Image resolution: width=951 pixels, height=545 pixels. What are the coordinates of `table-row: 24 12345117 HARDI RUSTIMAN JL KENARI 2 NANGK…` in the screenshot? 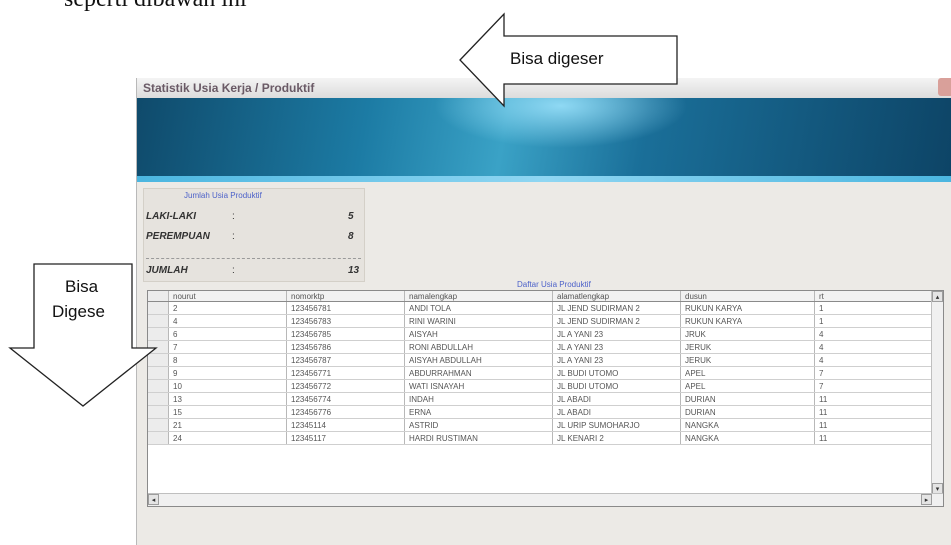 It's located at (540, 438).